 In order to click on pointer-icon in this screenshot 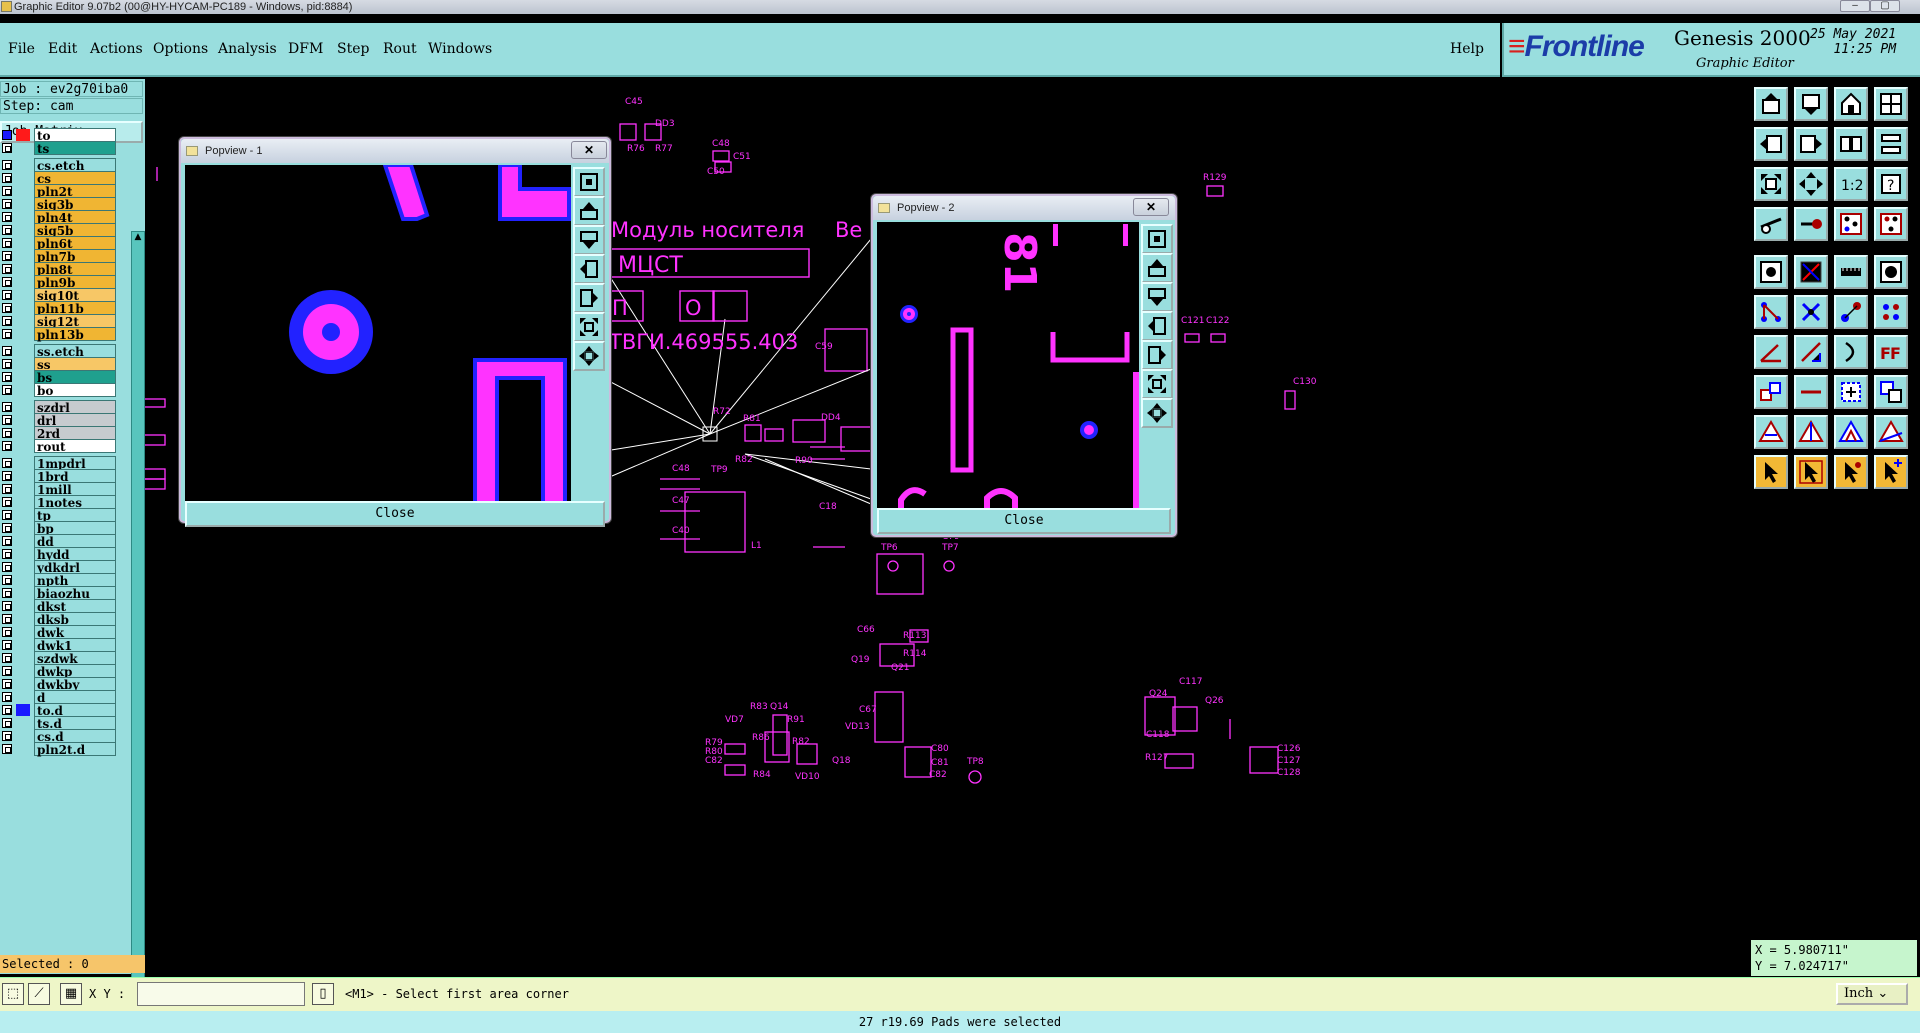, I will do `click(1771, 472)`.